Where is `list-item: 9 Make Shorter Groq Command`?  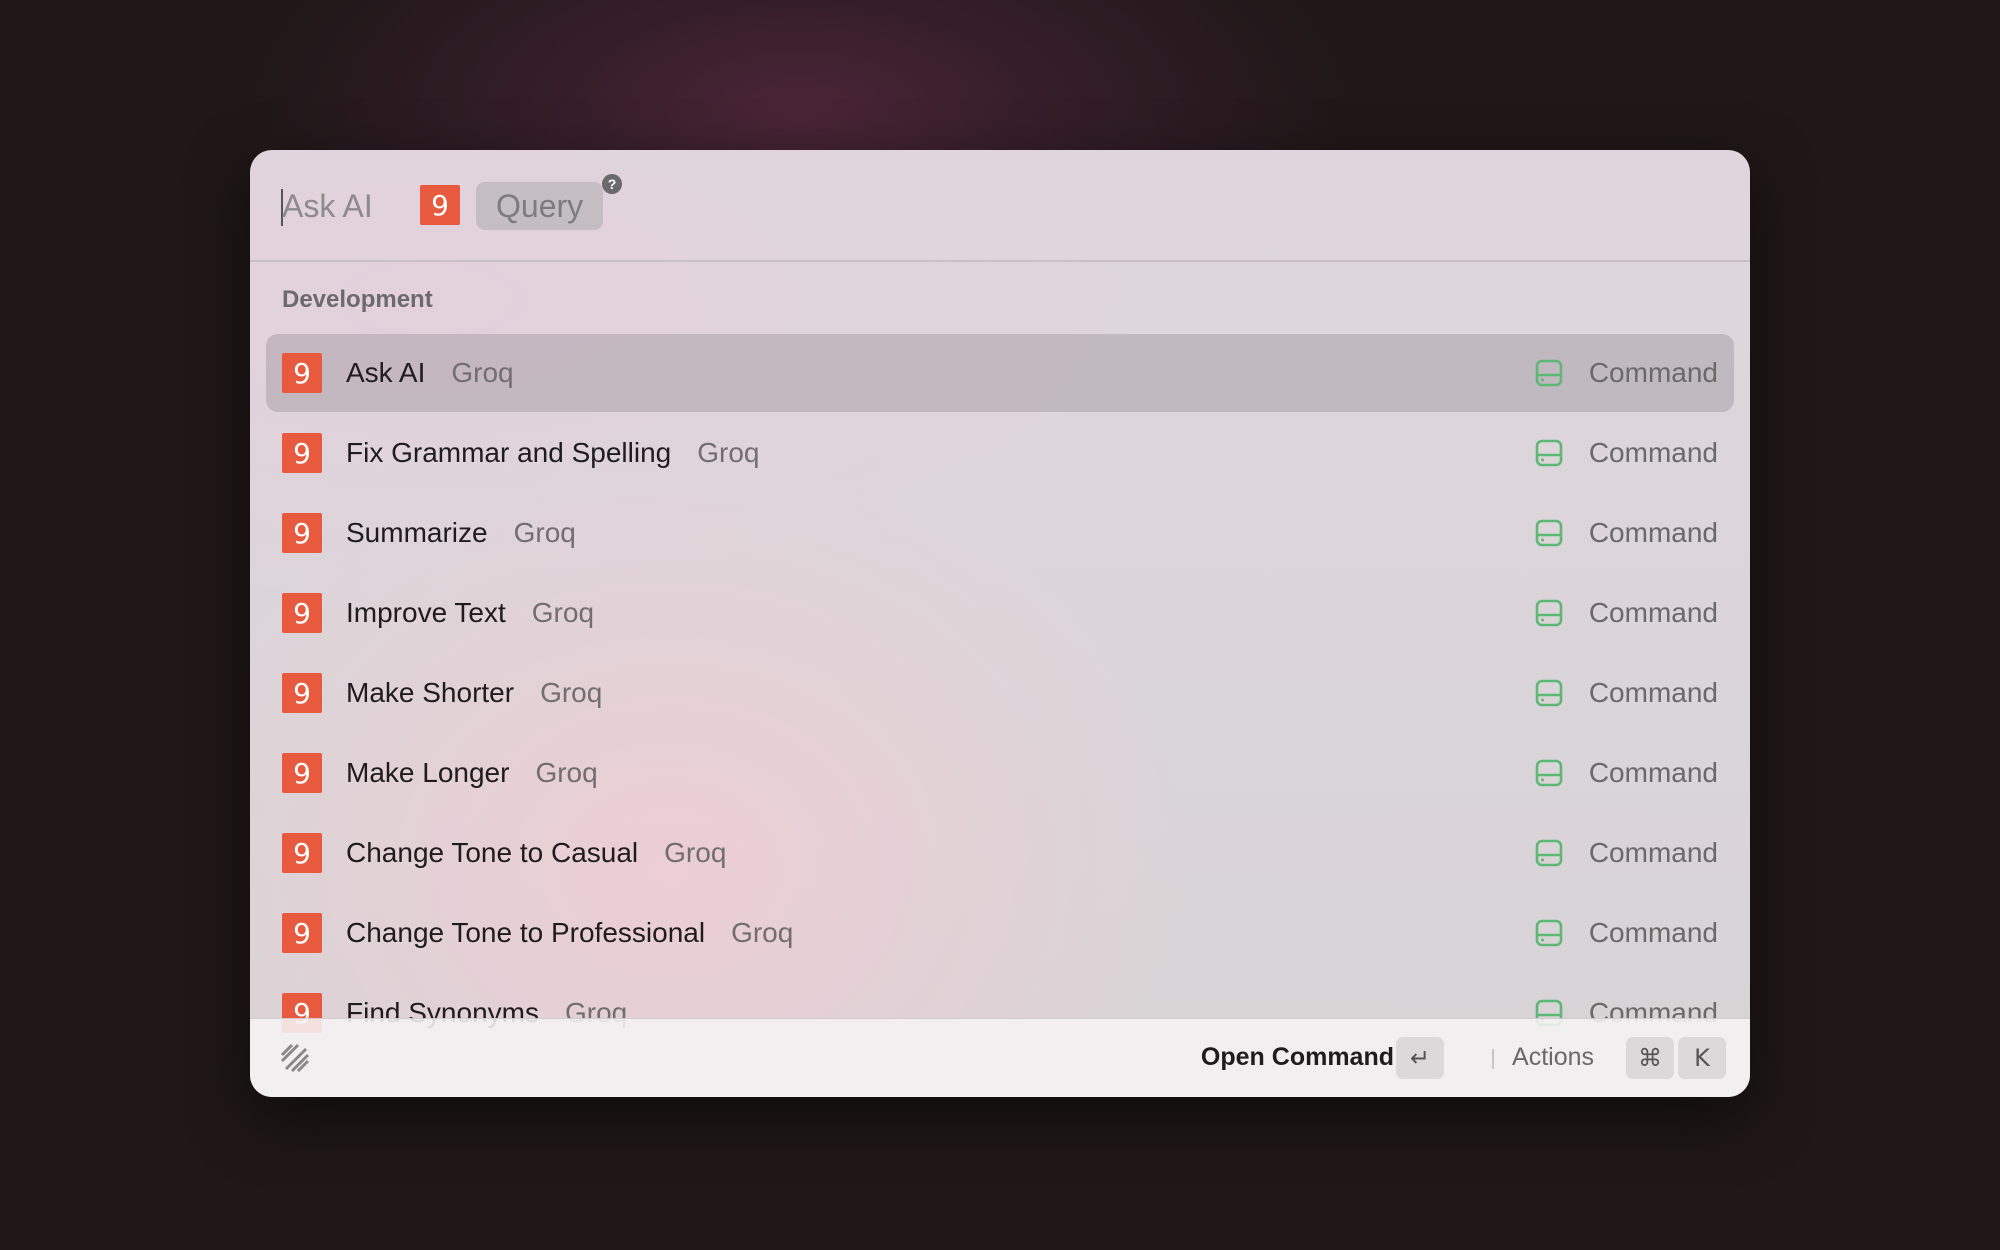 list-item: 9 Make Shorter Groq Command is located at coordinates (1000, 693).